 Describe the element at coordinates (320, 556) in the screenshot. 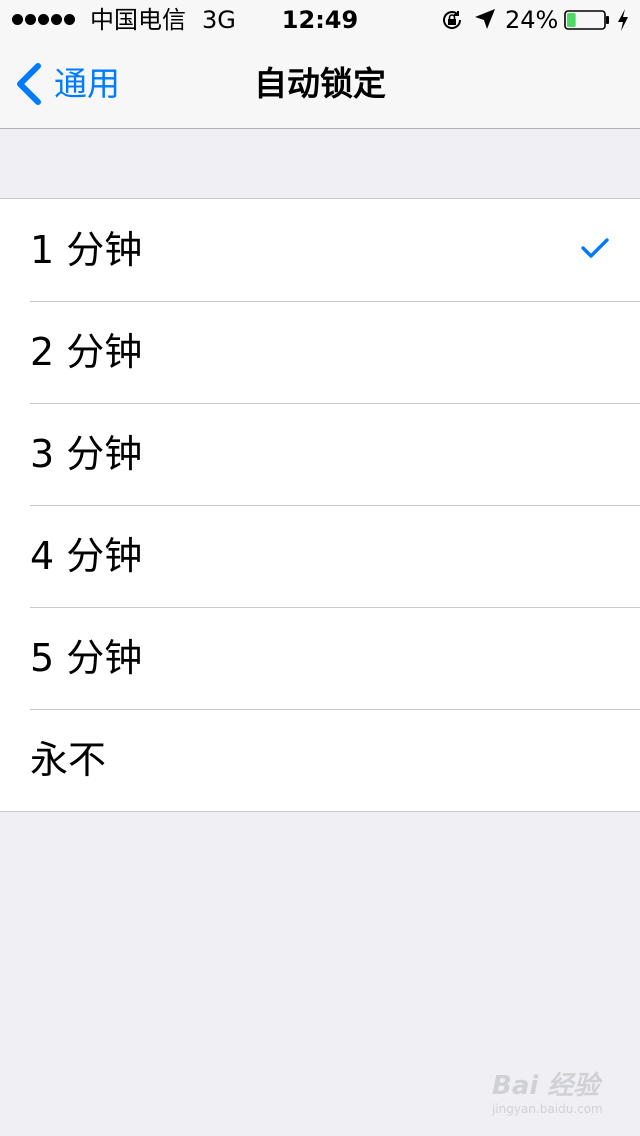

I see `option-4-minutes: 4 分钟` at that location.